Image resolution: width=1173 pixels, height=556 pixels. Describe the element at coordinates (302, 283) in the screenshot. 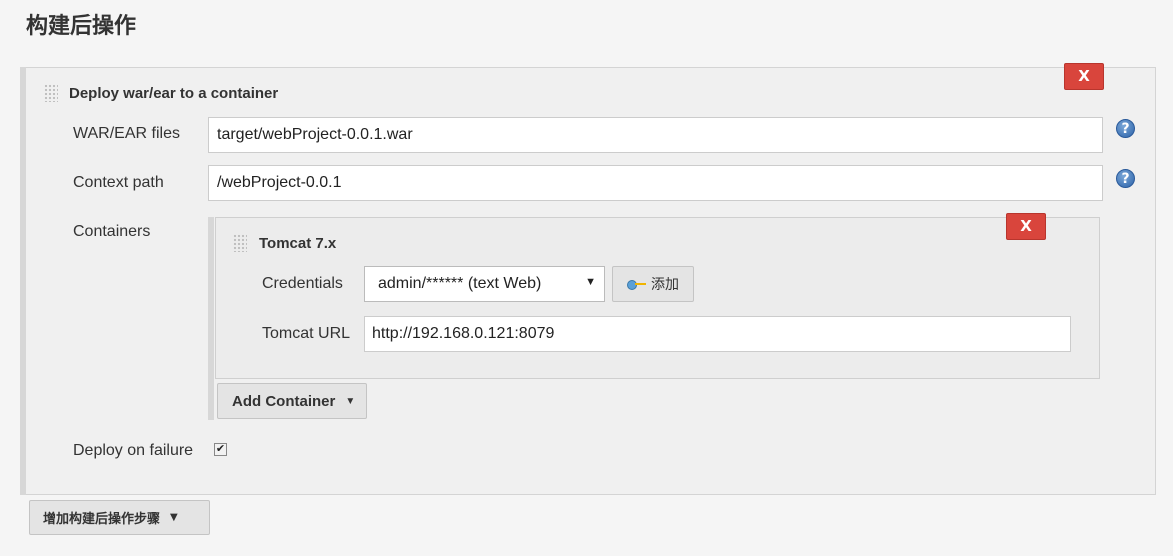

I see `credentials-label: Credentials` at that location.